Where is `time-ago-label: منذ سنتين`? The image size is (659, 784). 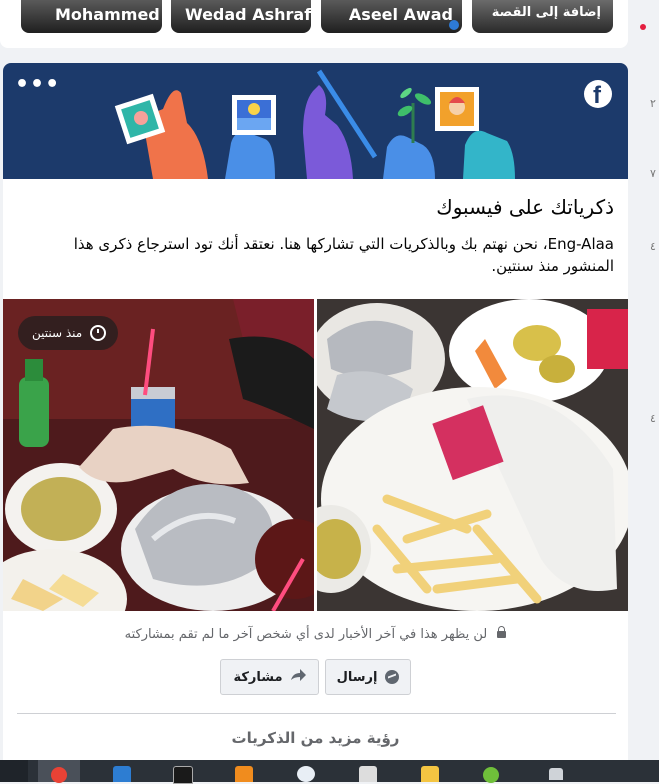 time-ago-label: منذ سنتين is located at coordinates (57, 333).